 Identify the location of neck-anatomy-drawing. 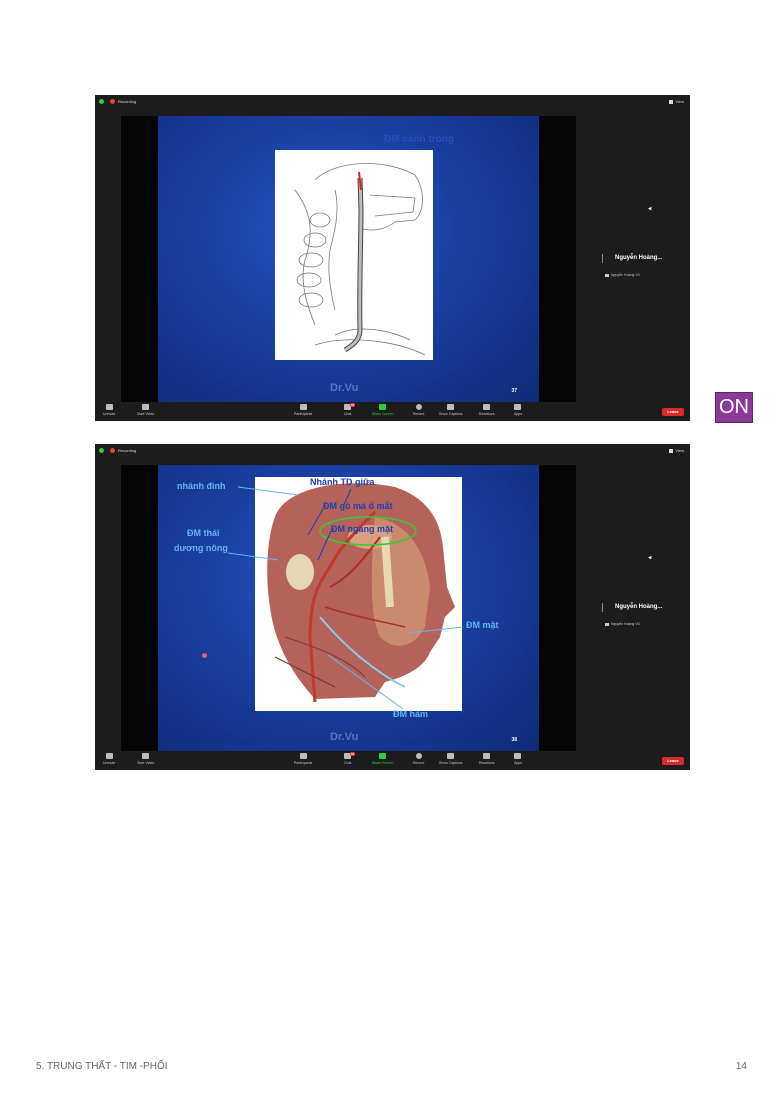
(360, 259).